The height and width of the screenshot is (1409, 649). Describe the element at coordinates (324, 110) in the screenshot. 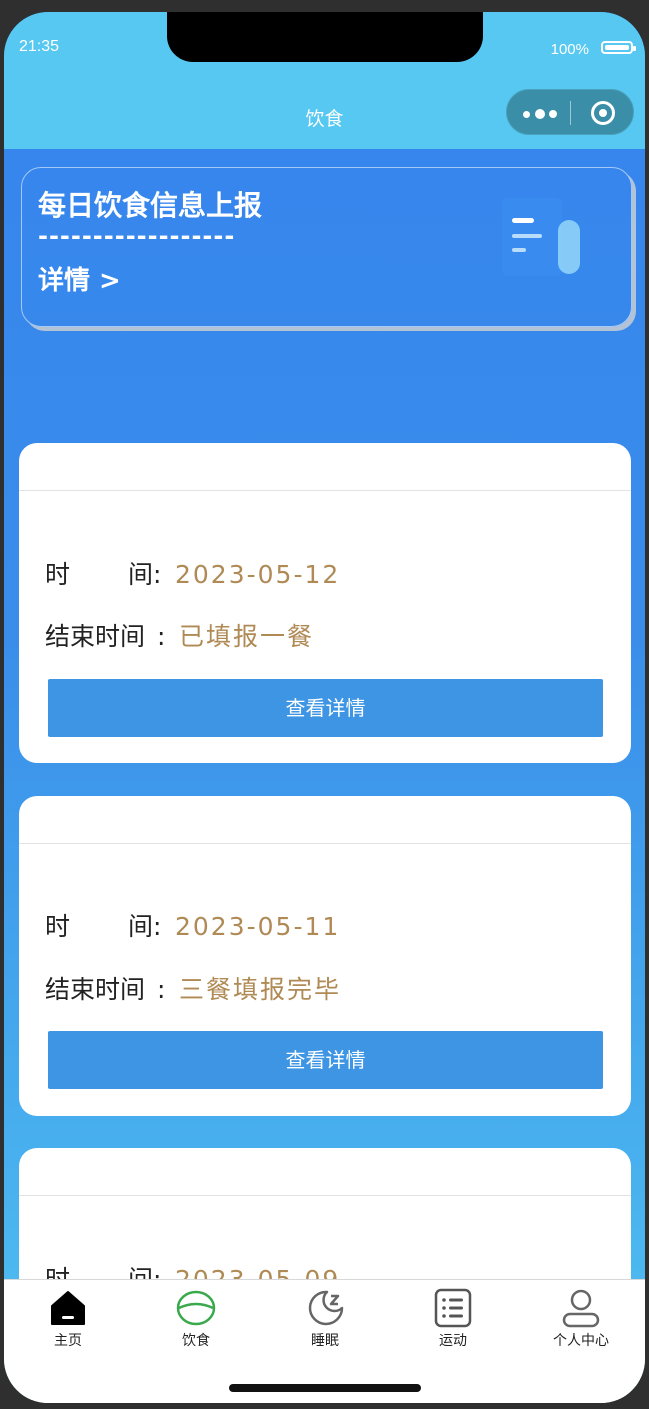

I see `nav-bar: 饮食` at that location.